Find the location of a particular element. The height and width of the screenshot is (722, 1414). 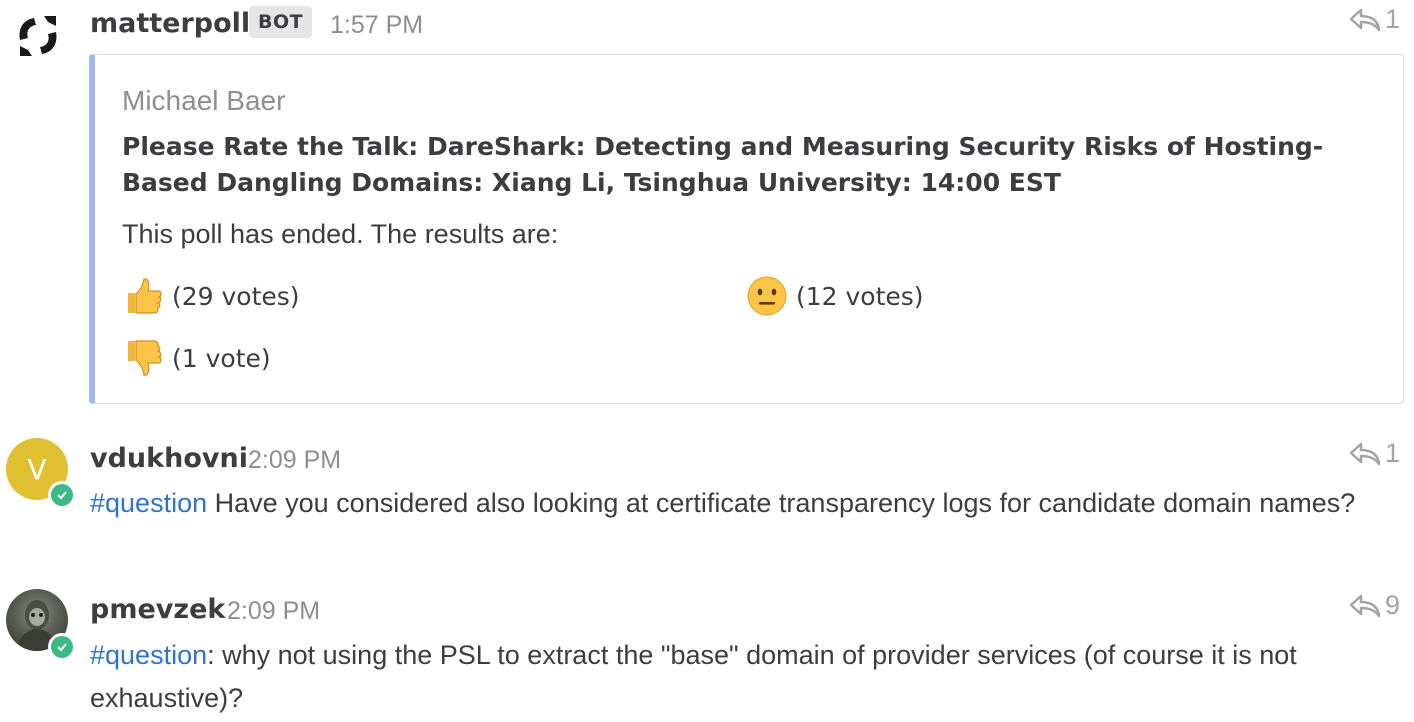

thumbs-down-votes: (1 vote) is located at coordinates (221, 358).